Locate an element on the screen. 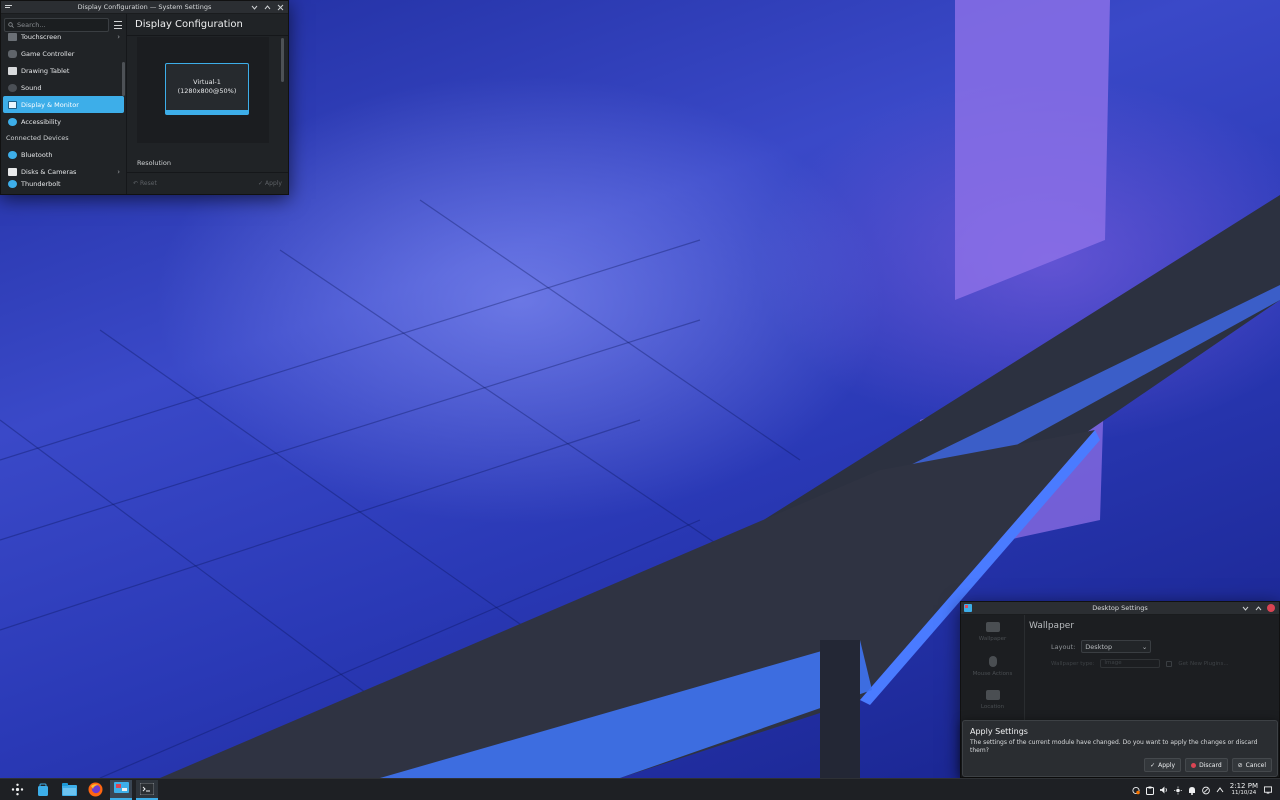 The height and width of the screenshot is (800, 1280). sidebar-item-touchscreen: Touchscreen › is located at coordinates (63, 36).